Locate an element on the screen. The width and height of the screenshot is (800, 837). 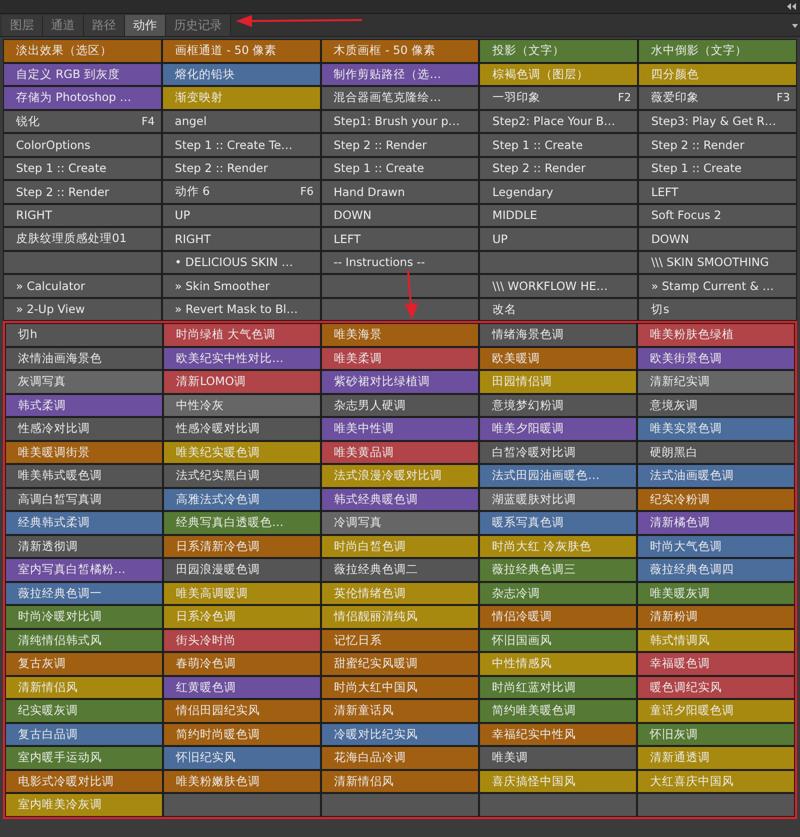
action-button: 韩式情调风 is located at coordinates (716, 640).